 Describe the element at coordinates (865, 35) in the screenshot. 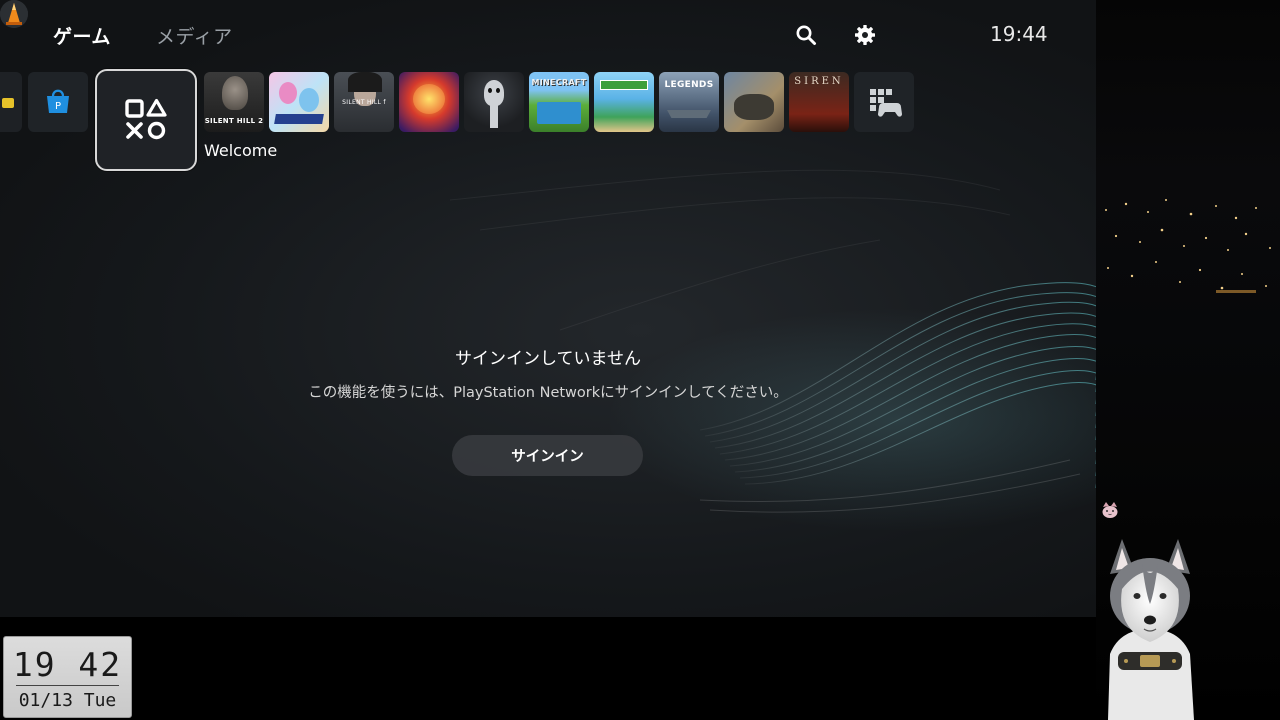

I see `gear-icon` at that location.